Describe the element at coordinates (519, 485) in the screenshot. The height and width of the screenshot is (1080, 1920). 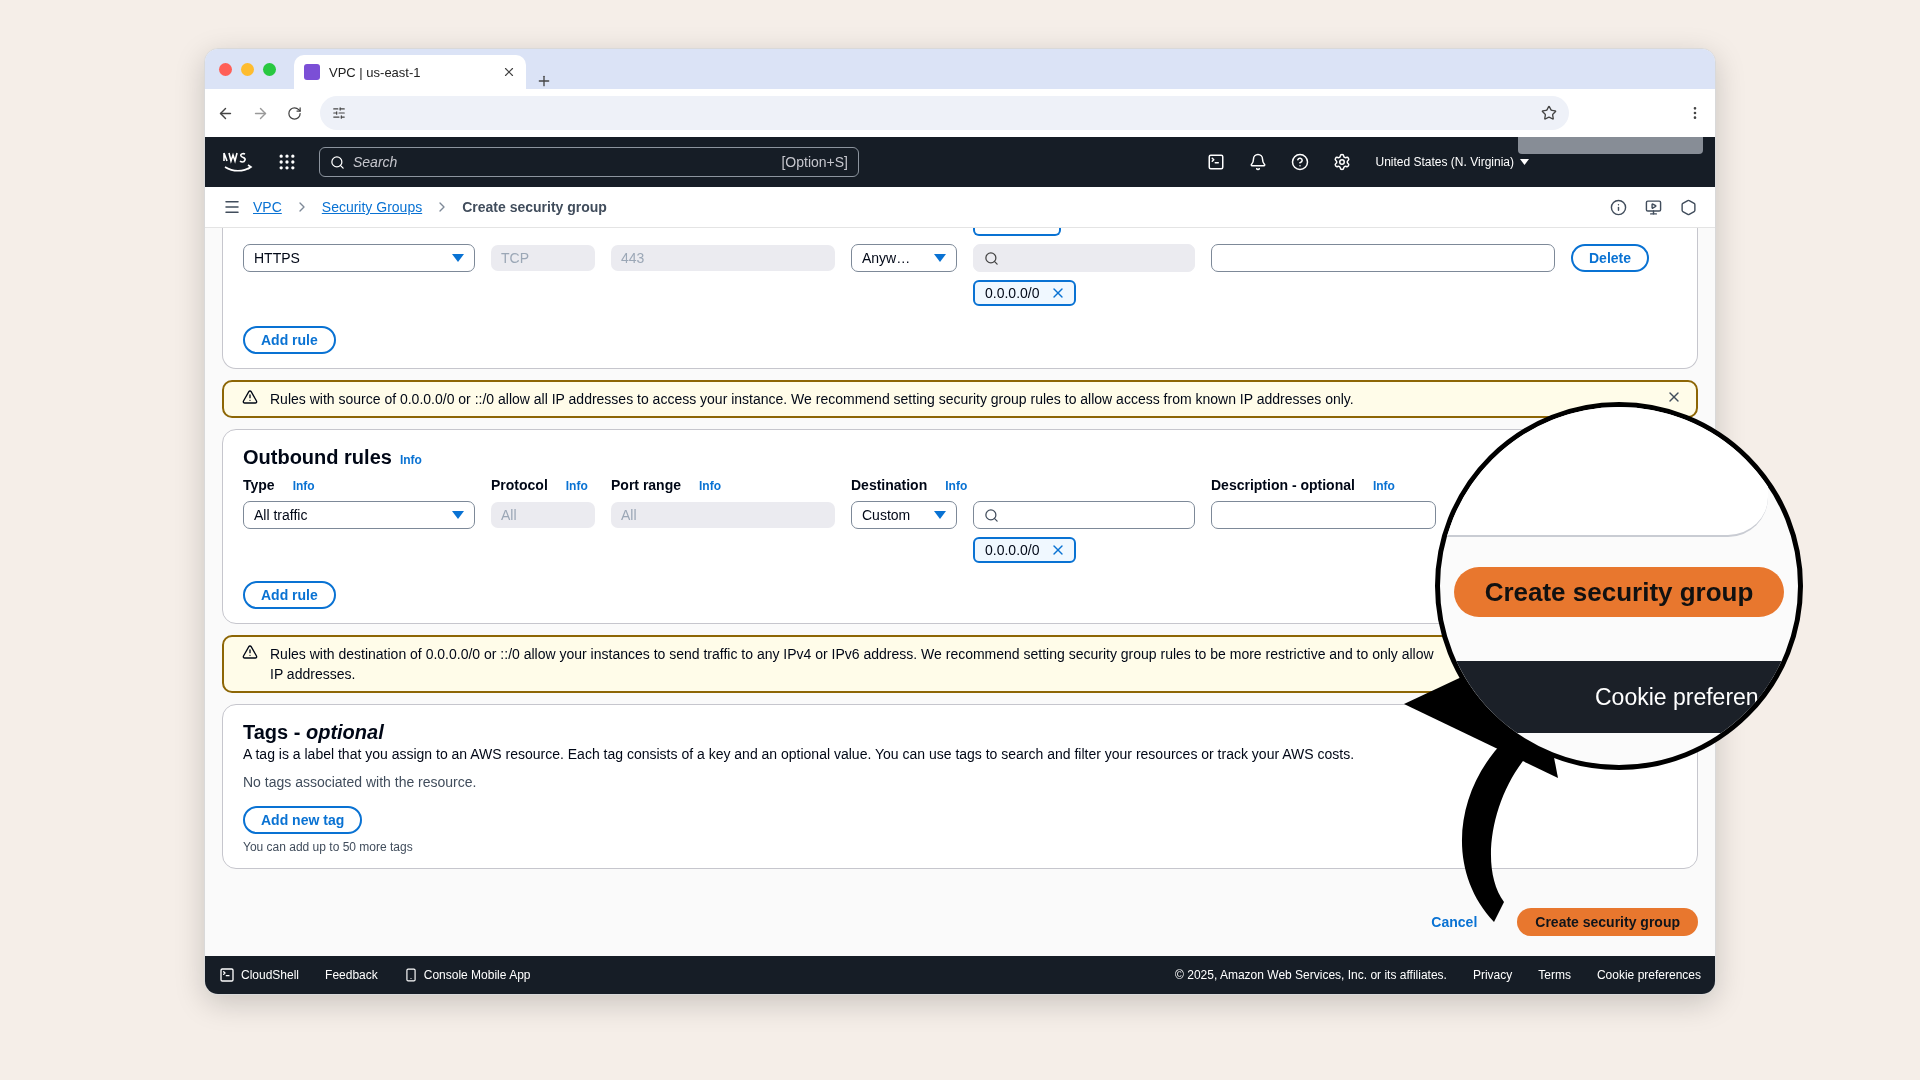
I see `column-label: Protocol` at that location.